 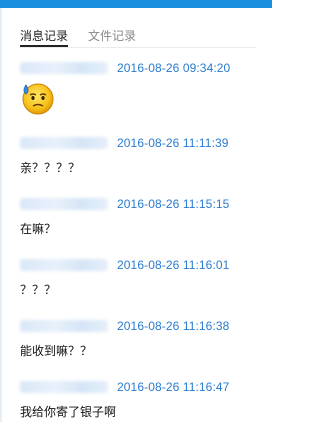 What do you see at coordinates (138, 216) in the screenshot?
I see `message-item: 2016-08-26 11:15:15 在嘛？` at bounding box center [138, 216].